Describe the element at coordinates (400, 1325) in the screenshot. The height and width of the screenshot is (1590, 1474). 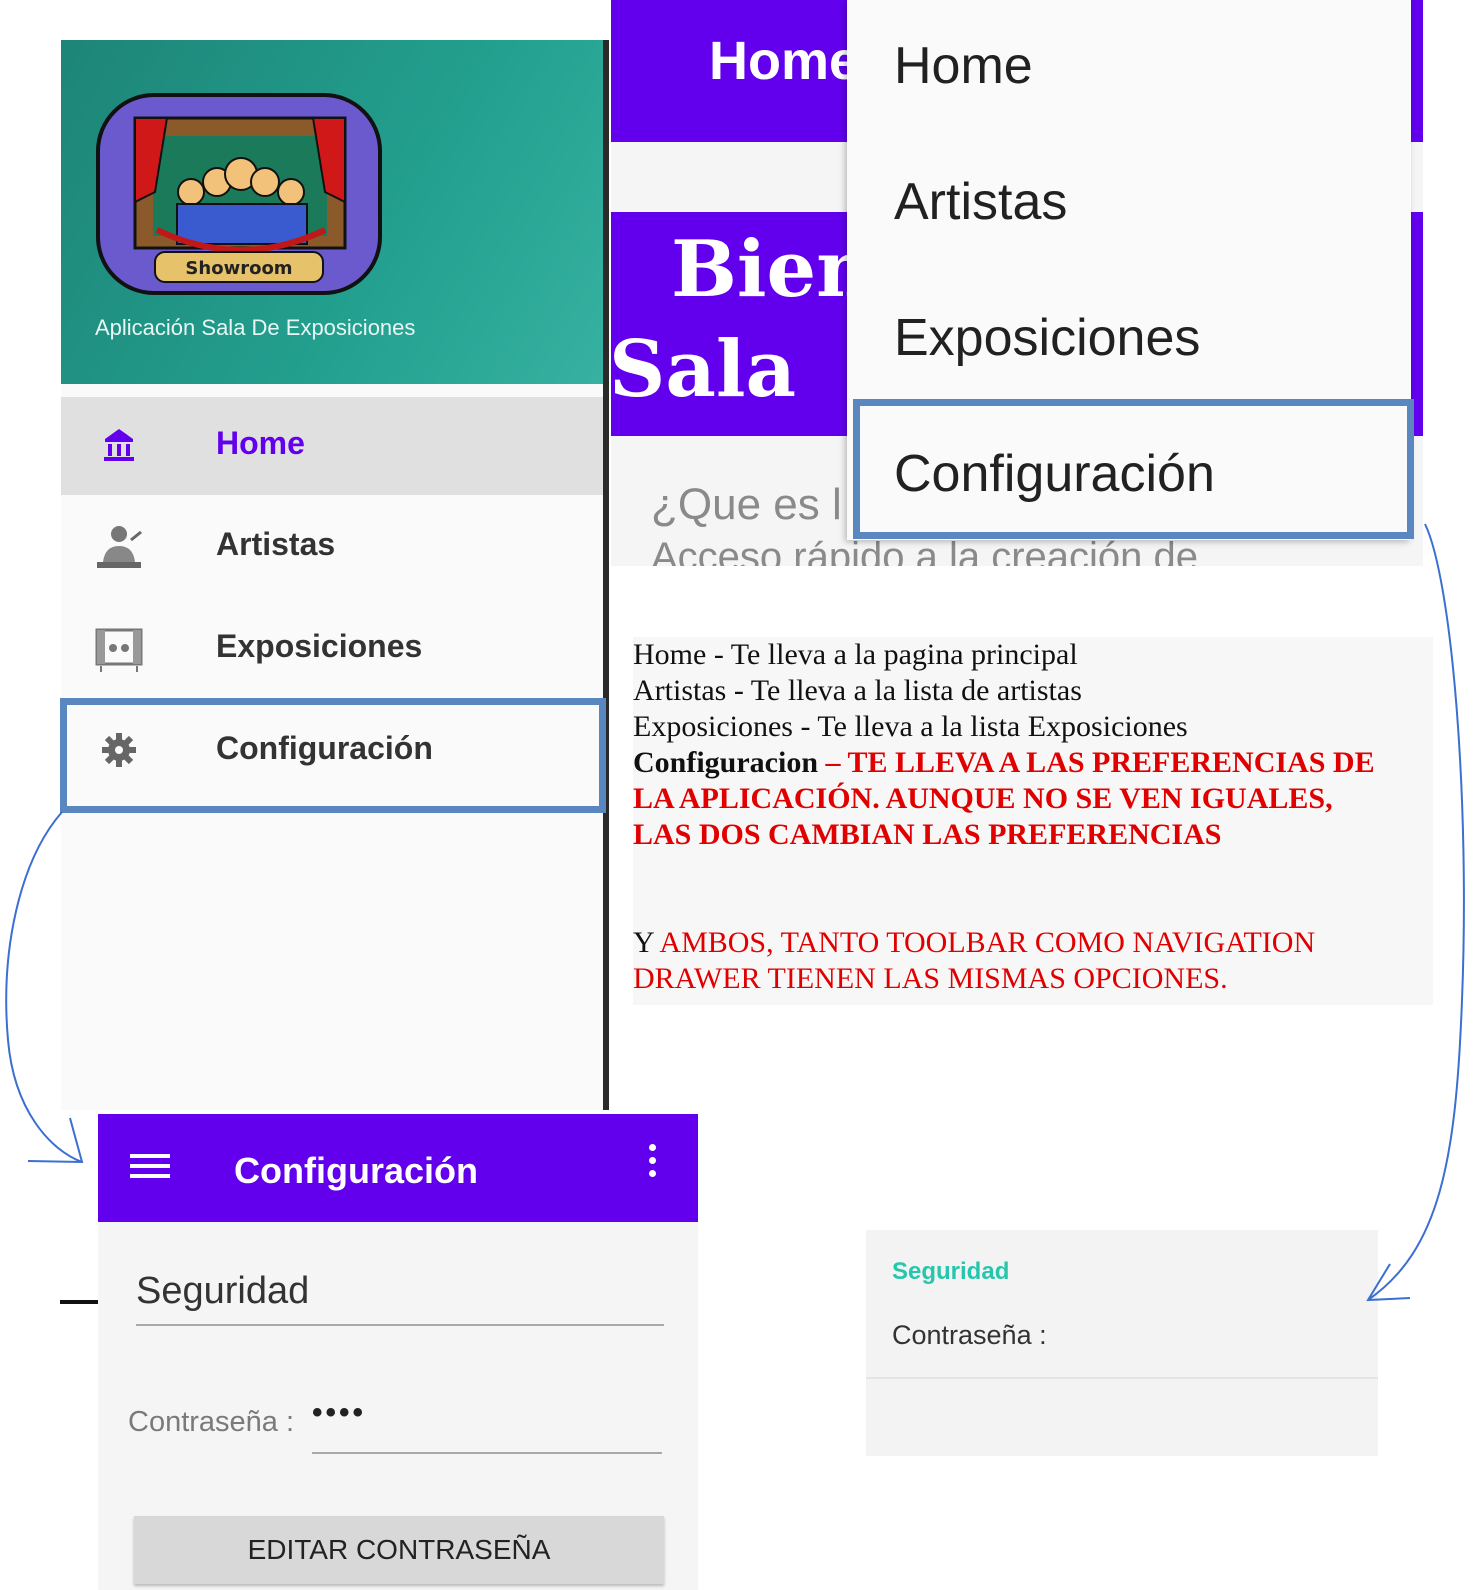
I see `security-underline` at that location.